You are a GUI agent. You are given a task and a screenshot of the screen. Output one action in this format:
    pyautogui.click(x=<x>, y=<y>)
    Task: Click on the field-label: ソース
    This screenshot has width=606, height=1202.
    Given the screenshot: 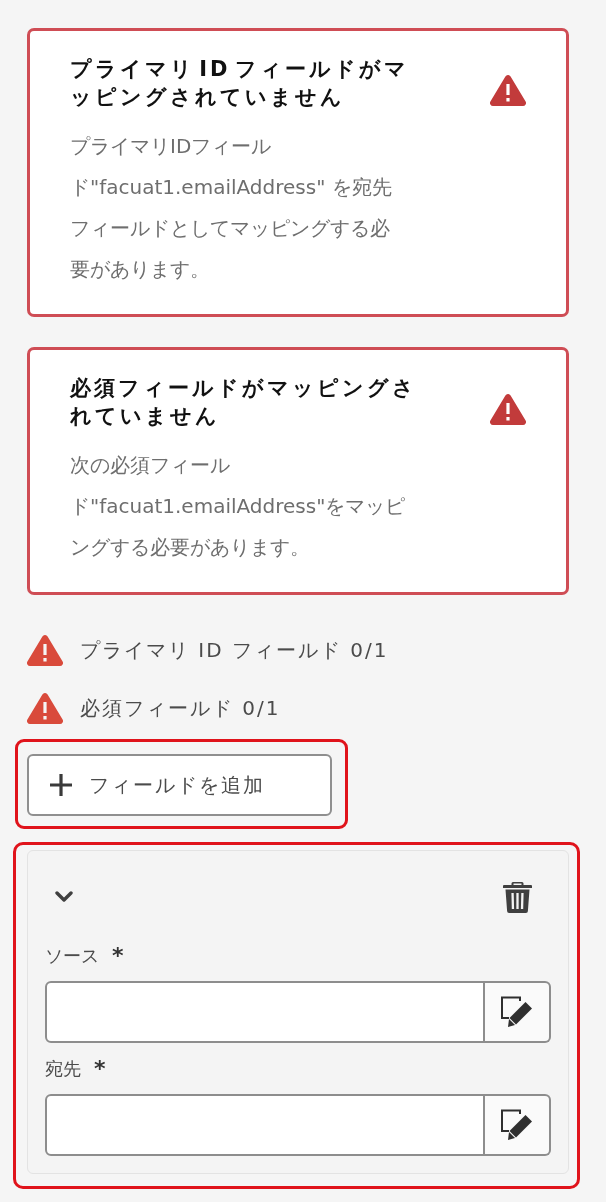 What is the action you would take?
    pyautogui.click(x=72, y=956)
    